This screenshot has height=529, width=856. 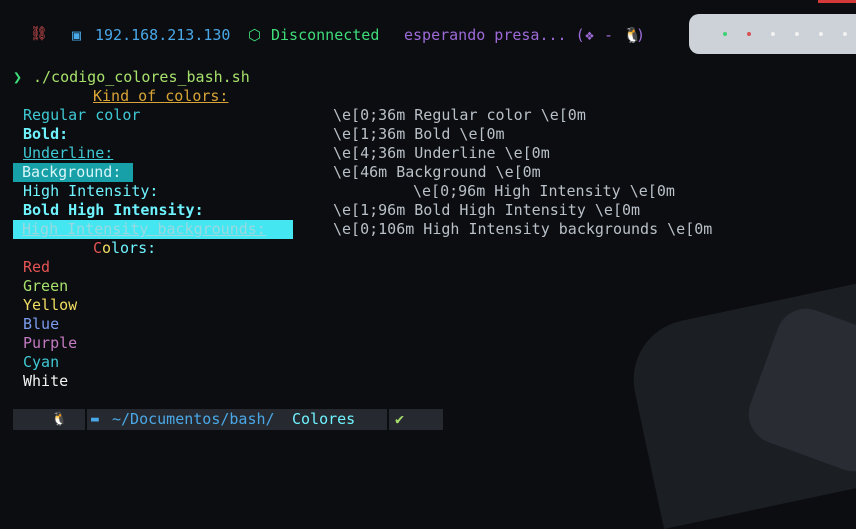 I want to click on vpn-status: Disconnected, so click(x=325, y=35).